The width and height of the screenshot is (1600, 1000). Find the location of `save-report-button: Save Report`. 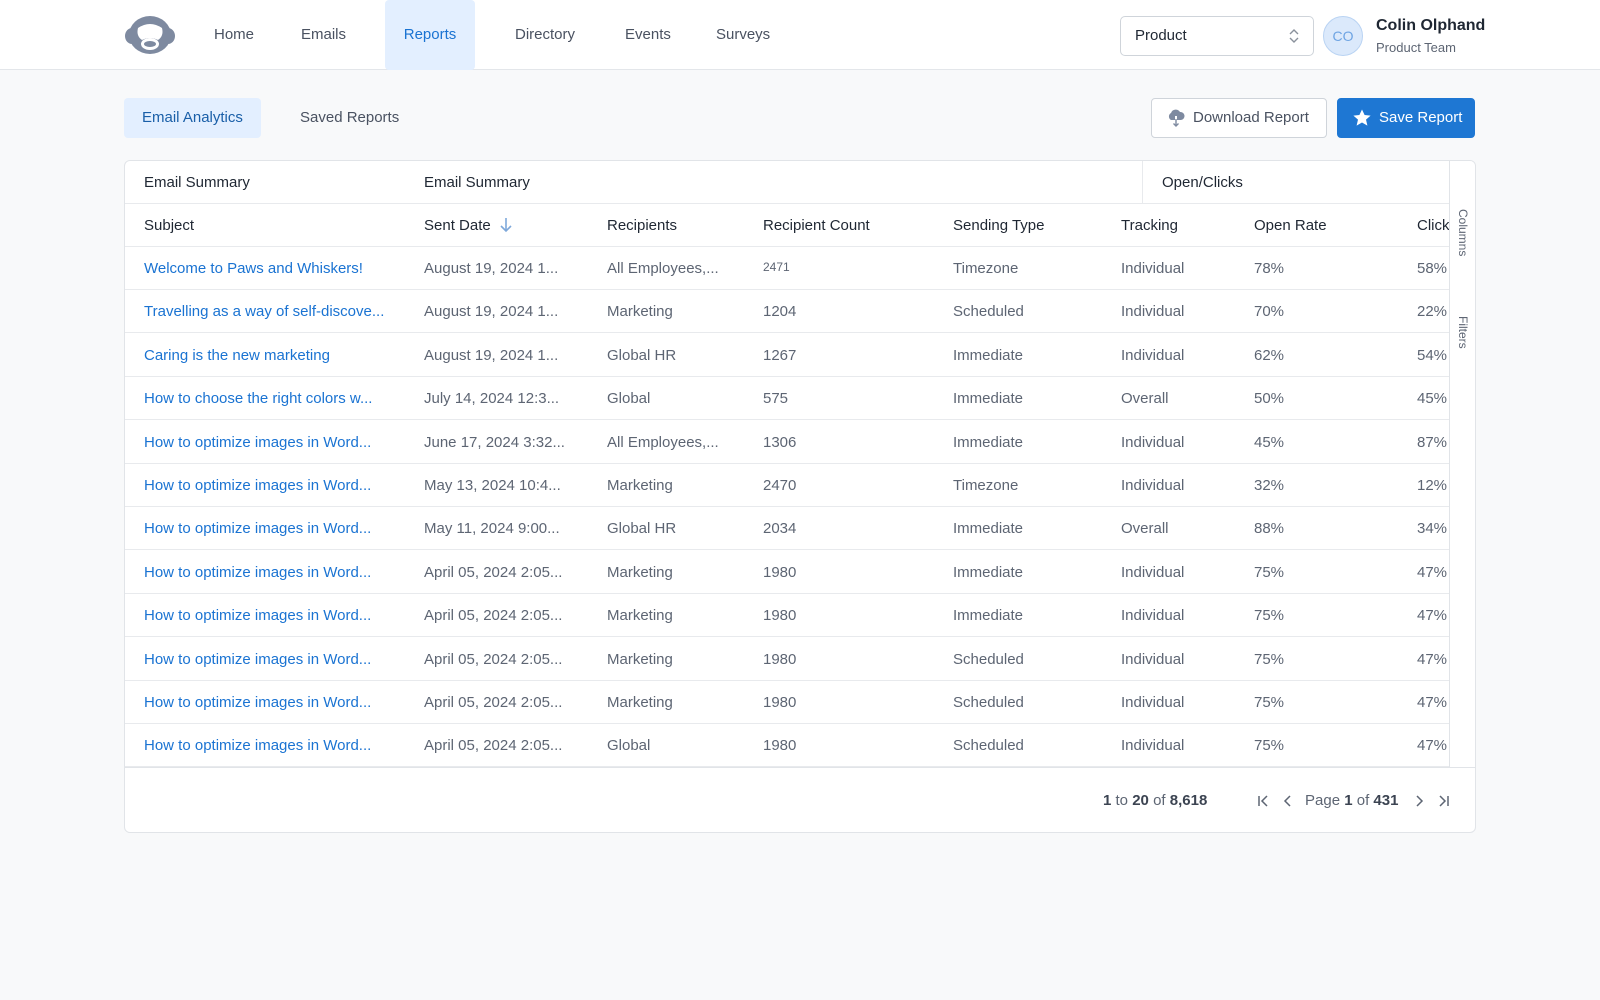

save-report-button: Save Report is located at coordinates (1406, 118).